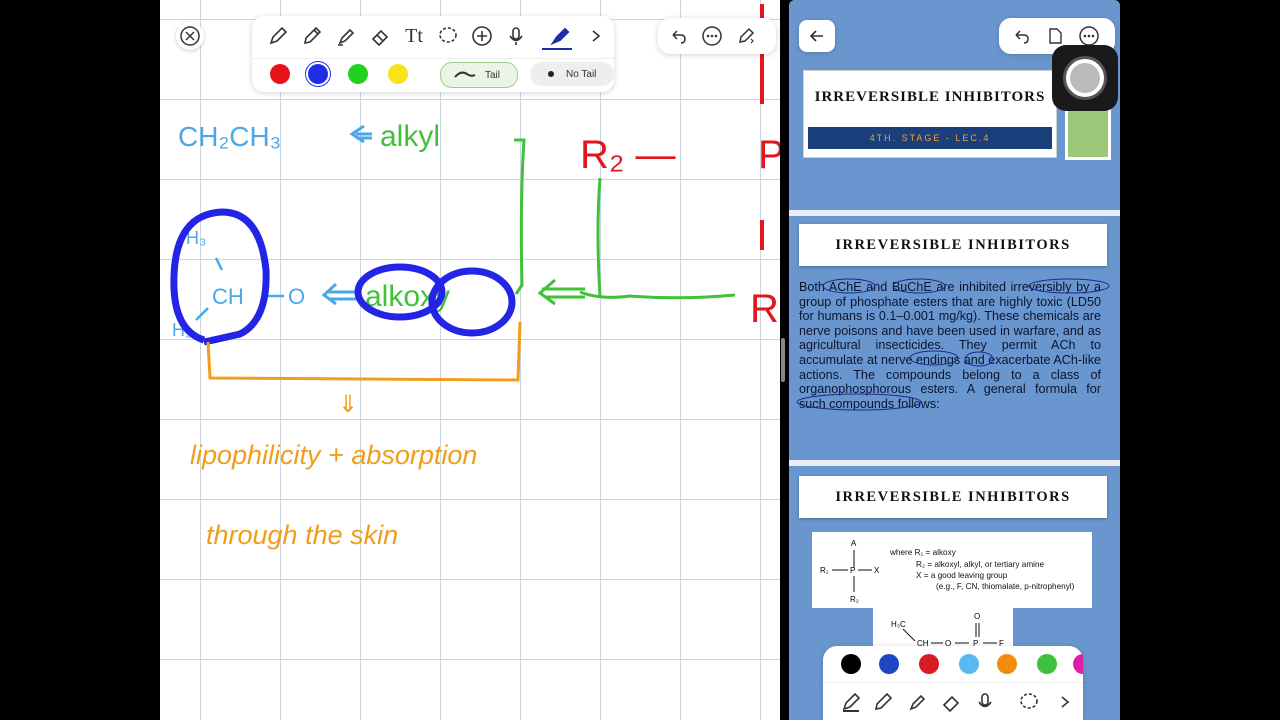 Image resolution: width=1280 pixels, height=720 pixels. I want to click on pdf-undo-button, so click(1021, 36).